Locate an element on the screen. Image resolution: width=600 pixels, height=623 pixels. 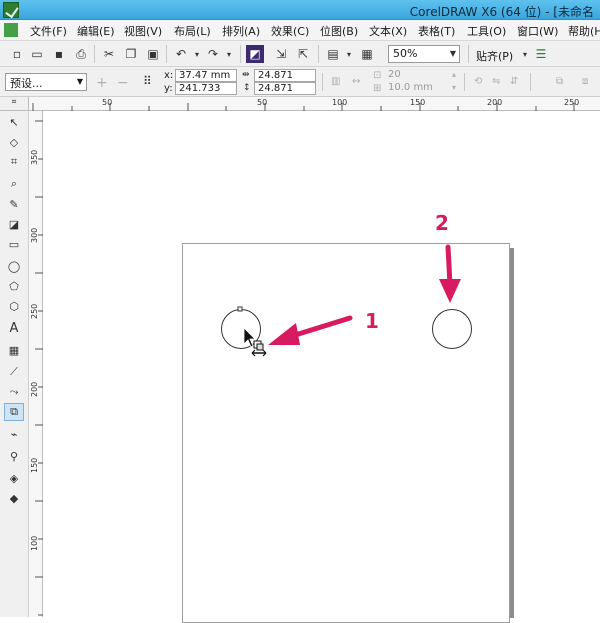
y-position-input: 241.733 mm is located at coordinates (206, 94).